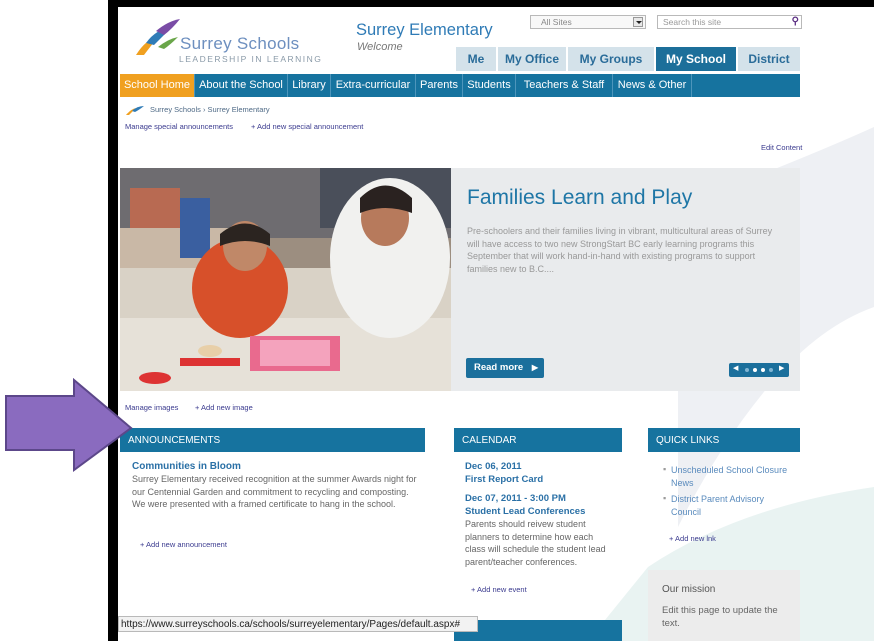  Describe the element at coordinates (489, 85) in the screenshot. I see `nav-students: Students` at that location.